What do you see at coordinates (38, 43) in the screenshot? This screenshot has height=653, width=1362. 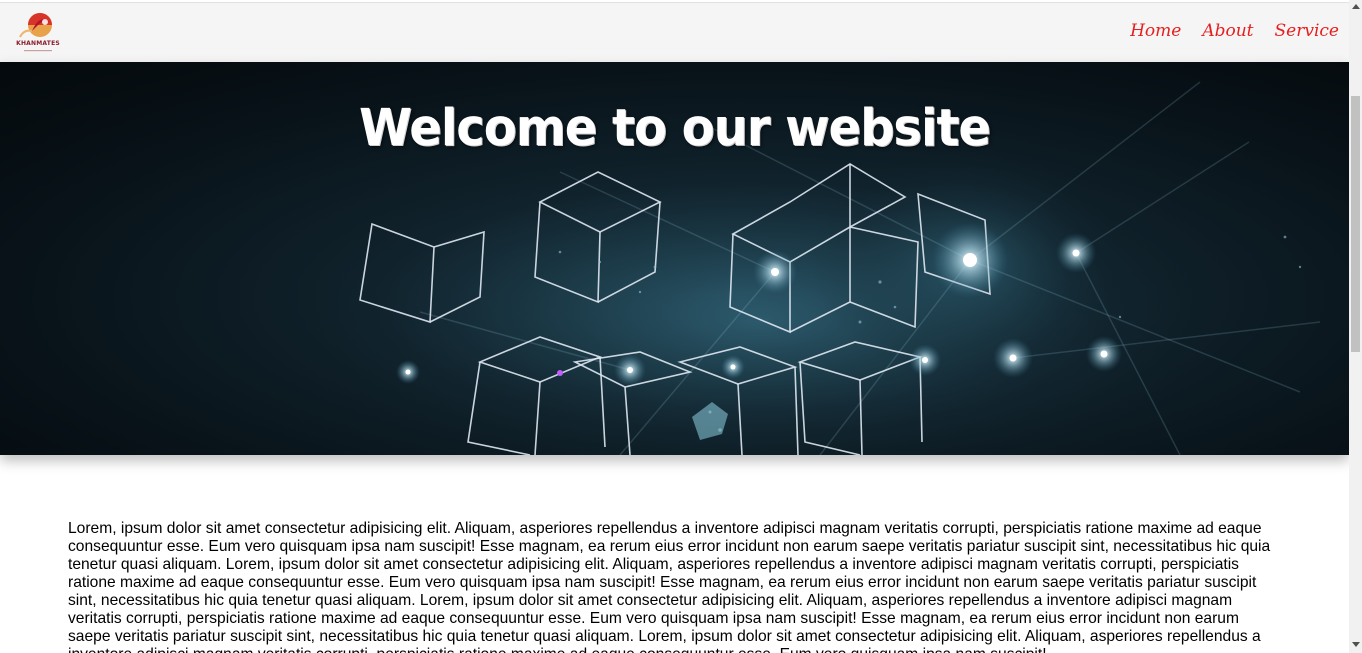 I see `logo-text: KHANMATES` at bounding box center [38, 43].